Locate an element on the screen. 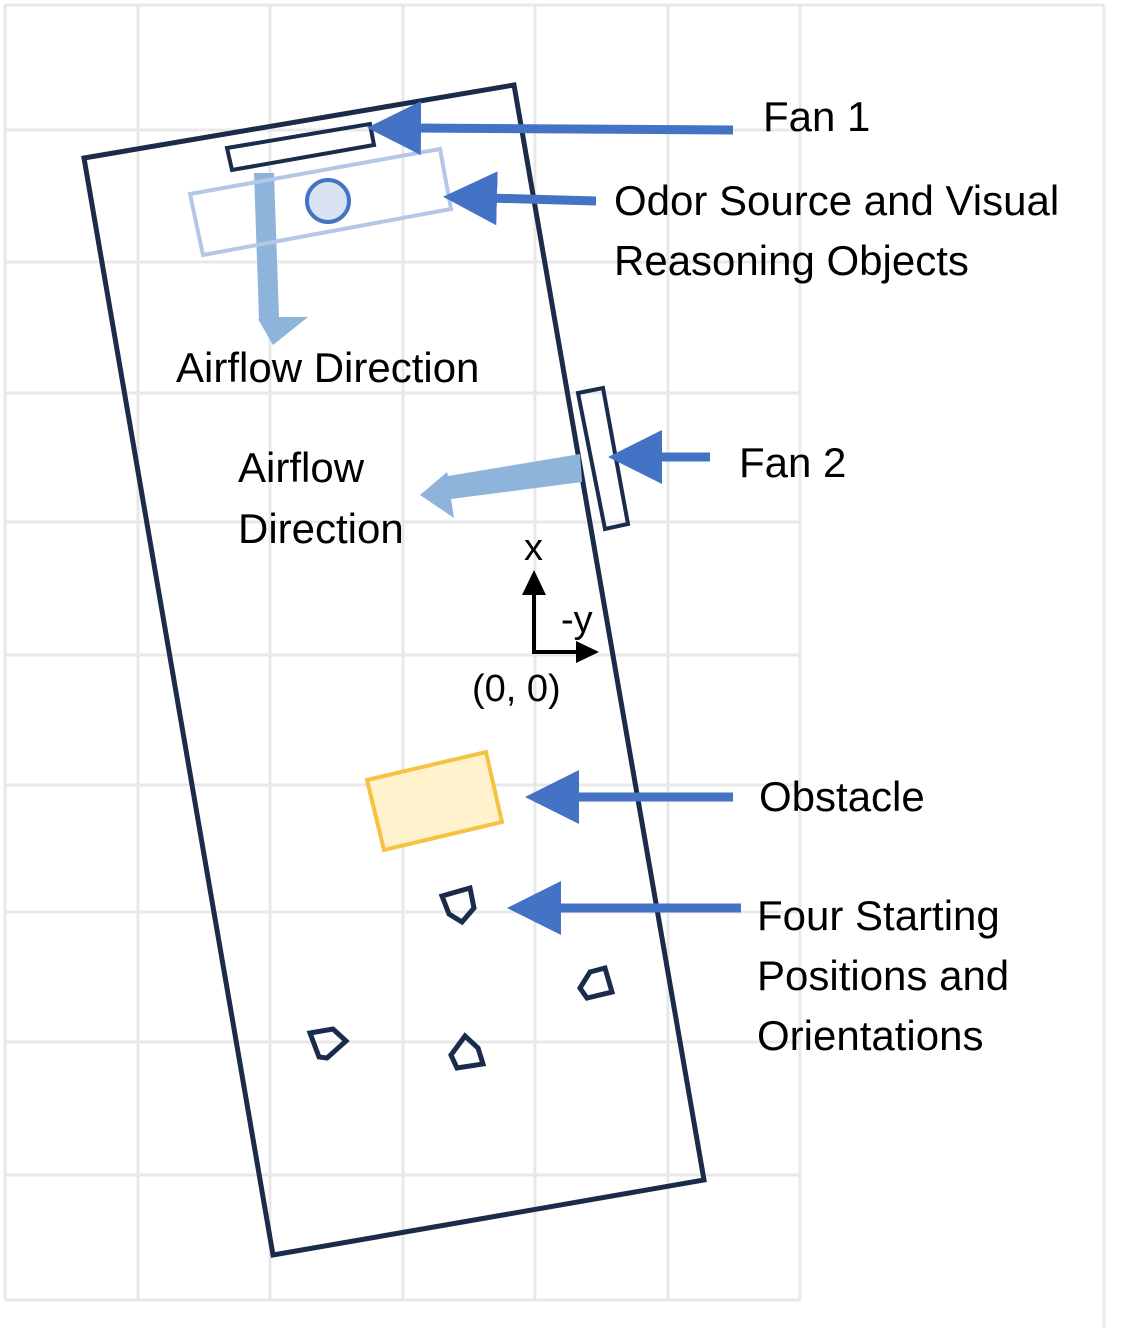  airflow-label-mid-line2: Direction is located at coordinates (321, 528).